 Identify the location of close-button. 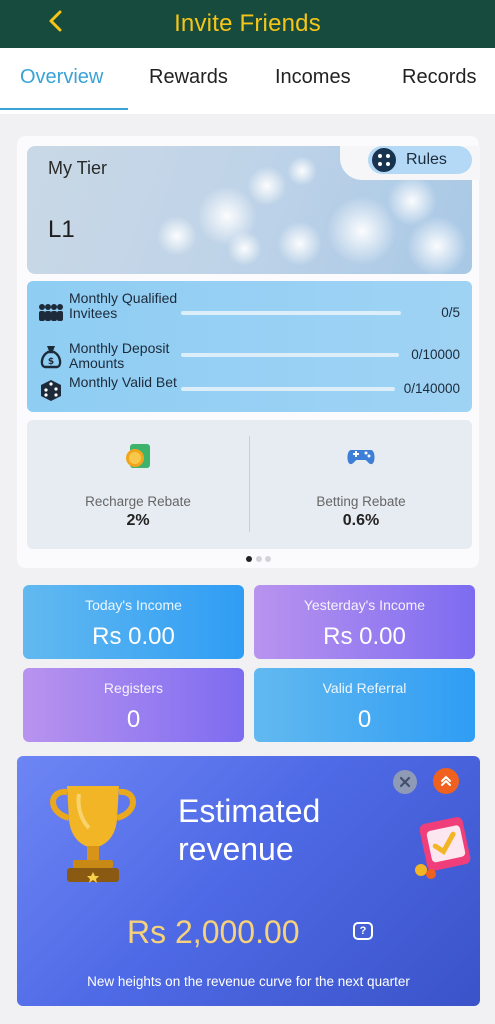
(405, 782).